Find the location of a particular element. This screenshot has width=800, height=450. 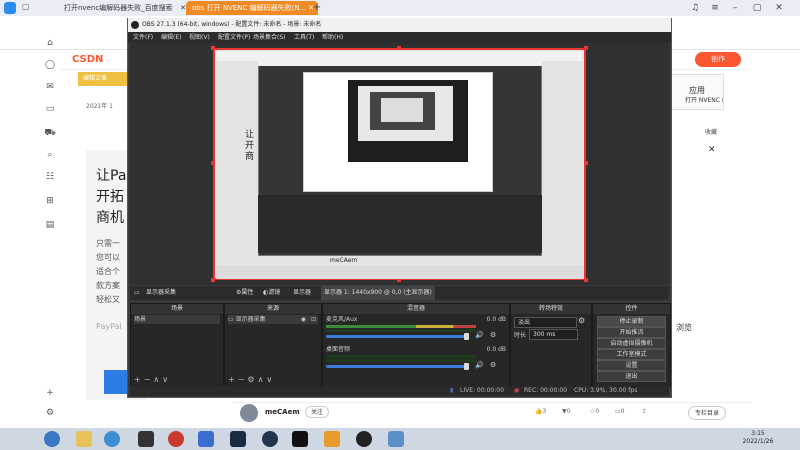

tab-list-icon: ▢ is located at coordinates (27, 7).